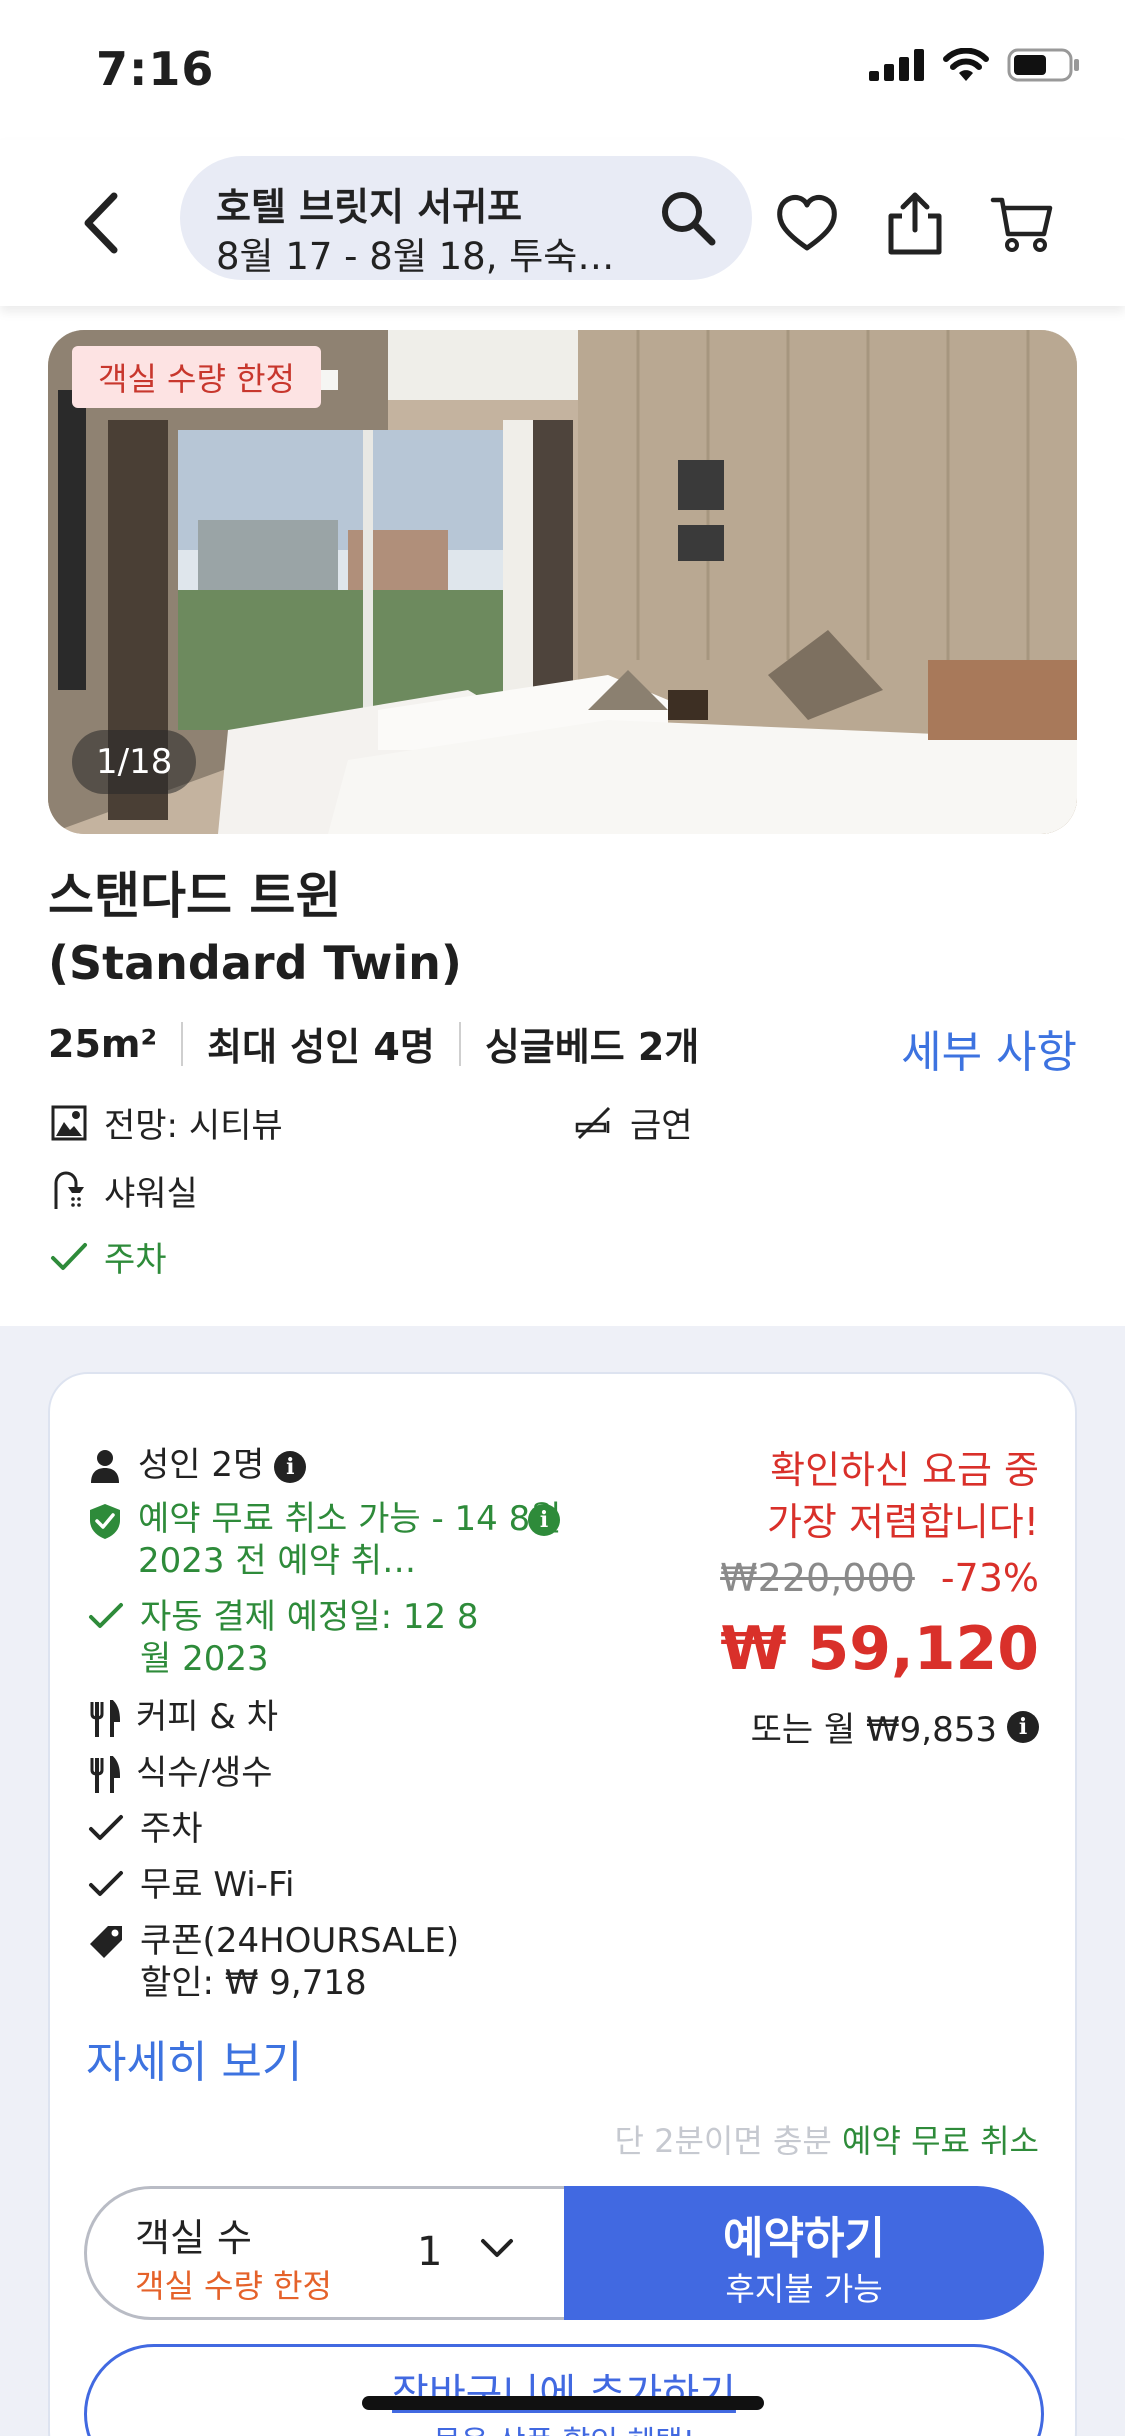 This screenshot has width=1125, height=2436. Describe the element at coordinates (201, 1465) in the screenshot. I see `adults-label: 성인 2명` at that location.